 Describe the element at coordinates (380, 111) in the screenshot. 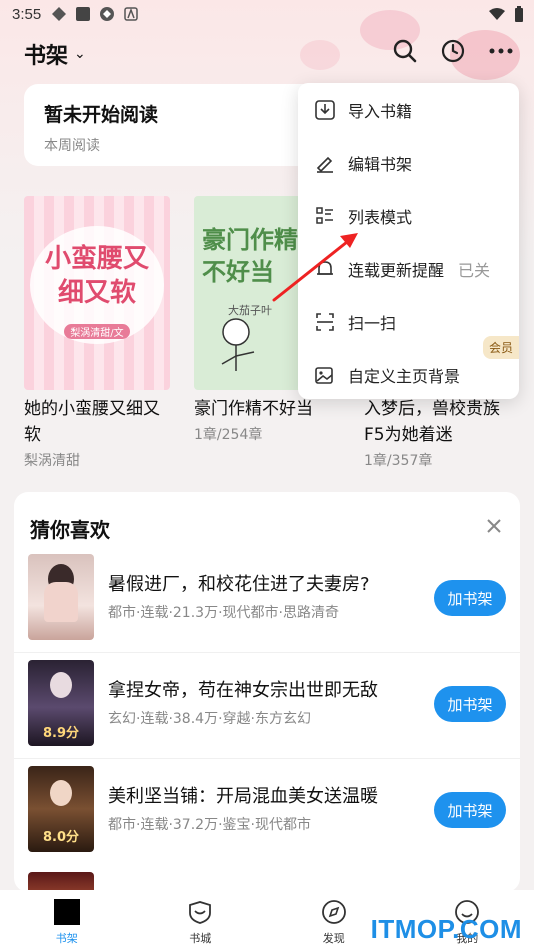

I see `menu-item-label: 导入书籍` at that location.